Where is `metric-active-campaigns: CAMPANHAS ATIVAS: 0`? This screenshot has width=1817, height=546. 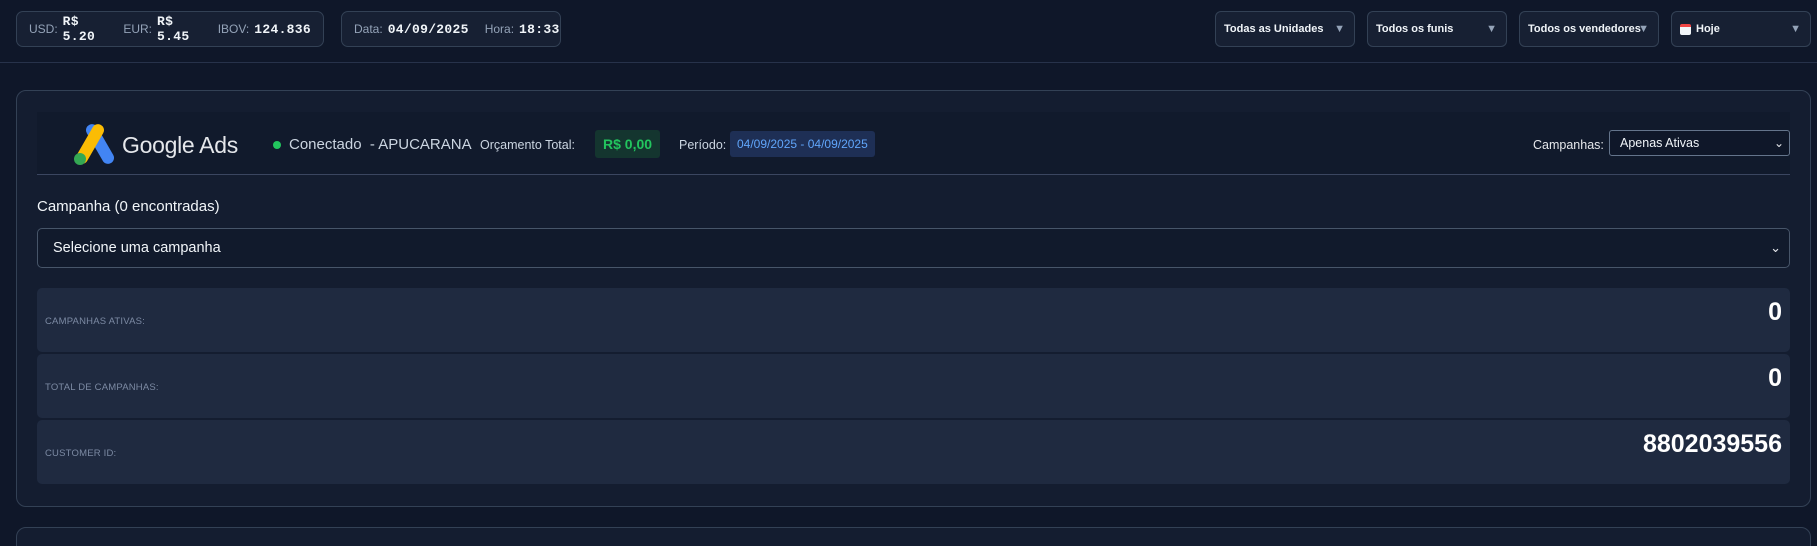
metric-active-campaigns: CAMPANHAS ATIVAS: 0 is located at coordinates (913, 320).